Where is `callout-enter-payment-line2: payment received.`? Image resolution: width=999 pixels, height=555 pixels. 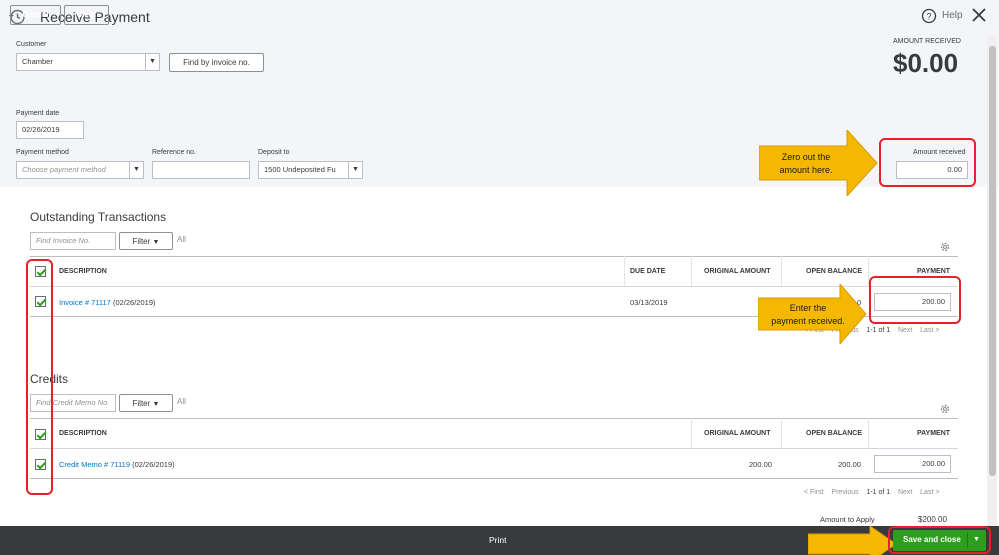 callout-enter-payment-line2: payment received. is located at coordinates (808, 321).